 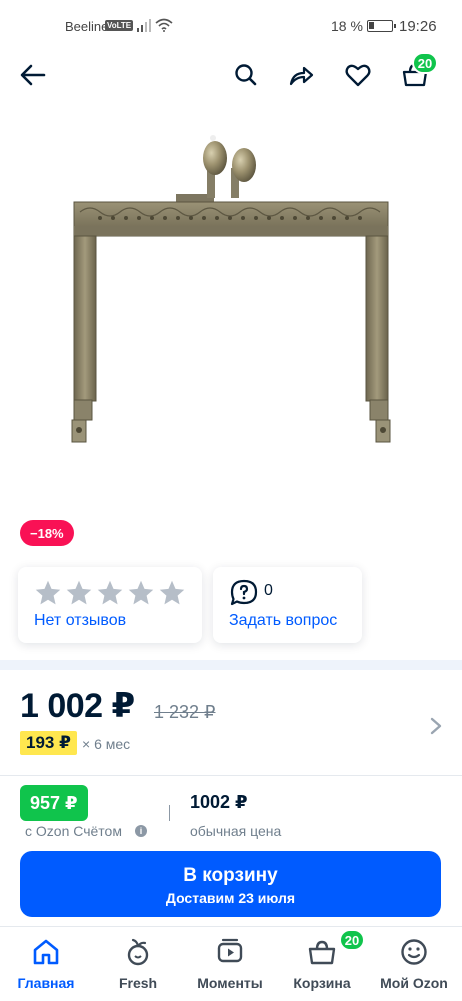 What do you see at coordinates (144, 25) in the screenshot?
I see `signal-icon` at bounding box center [144, 25].